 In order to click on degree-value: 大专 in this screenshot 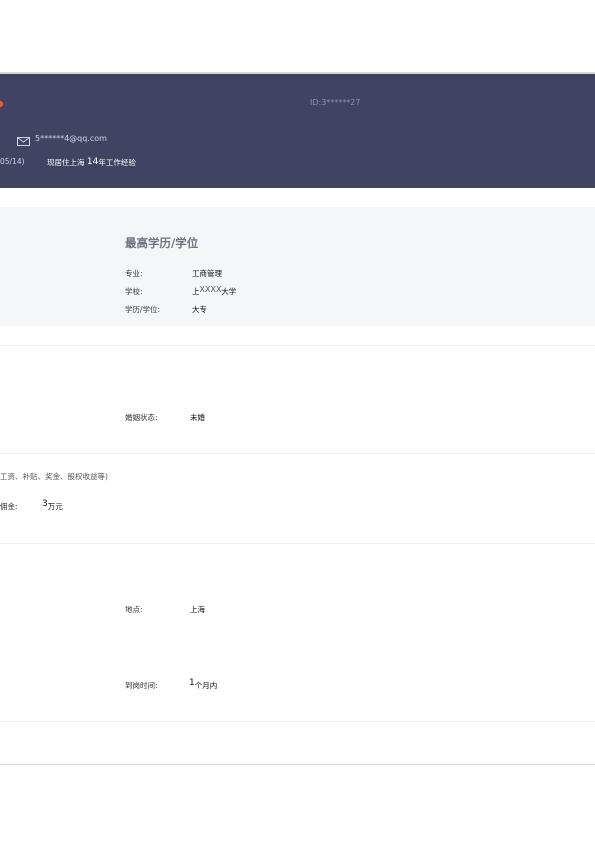, I will do `click(199, 309)`.